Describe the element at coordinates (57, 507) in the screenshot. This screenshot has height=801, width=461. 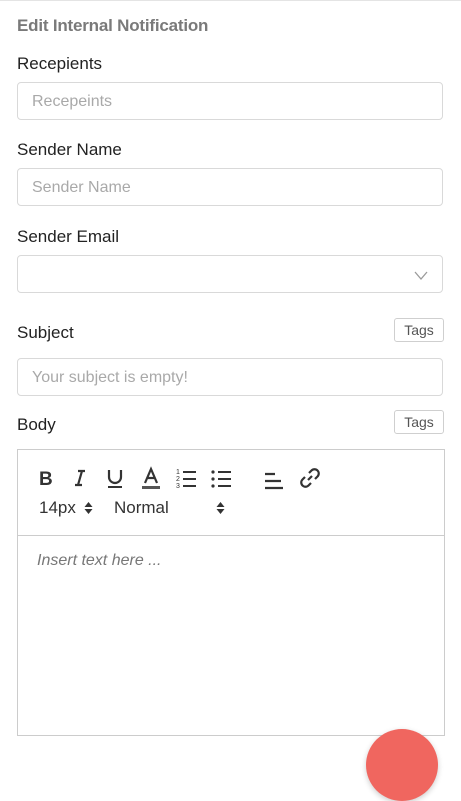
I see `font-size-value: 14px` at that location.